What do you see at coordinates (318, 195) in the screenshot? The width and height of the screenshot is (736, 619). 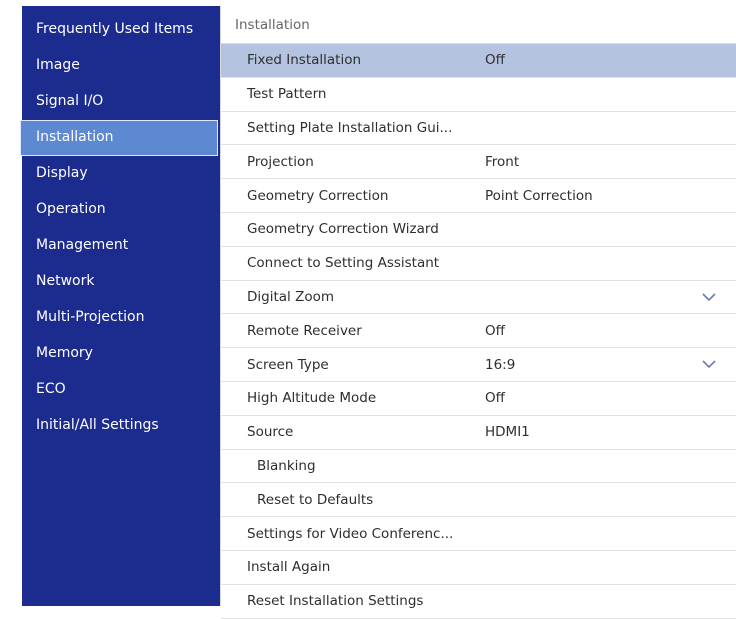 I see `row-label: Geometry Correction` at bounding box center [318, 195].